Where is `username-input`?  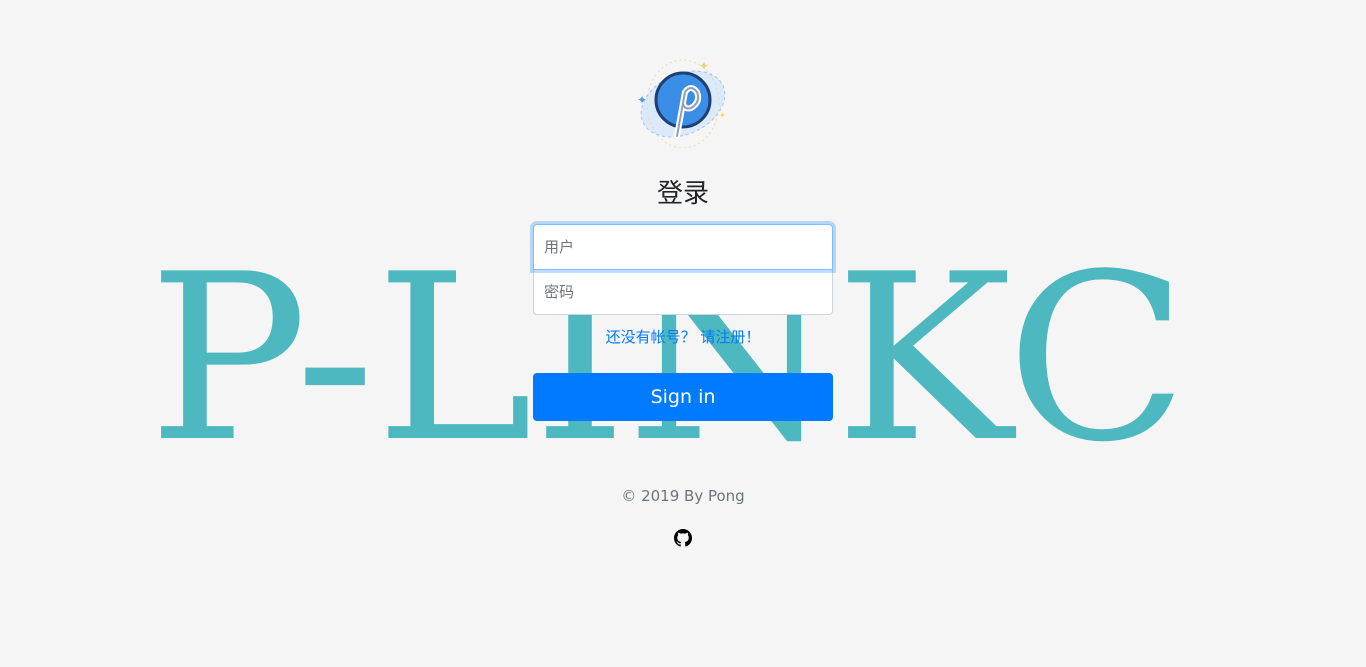
username-input is located at coordinates (683, 247).